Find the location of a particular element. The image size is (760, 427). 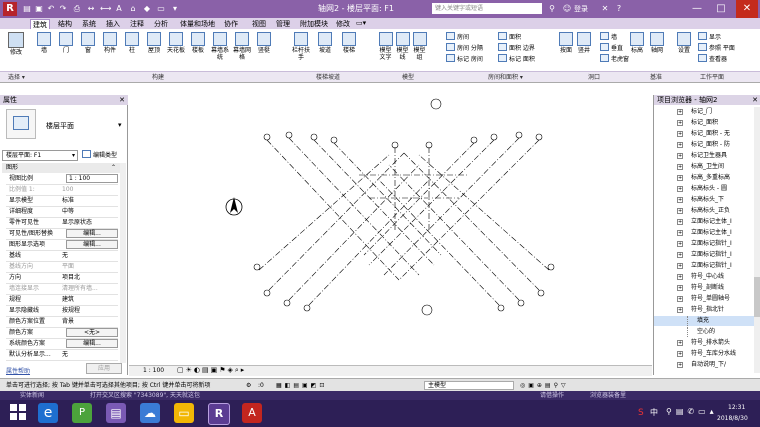

binoculars-icon: ⚲ is located at coordinates (552, 9).